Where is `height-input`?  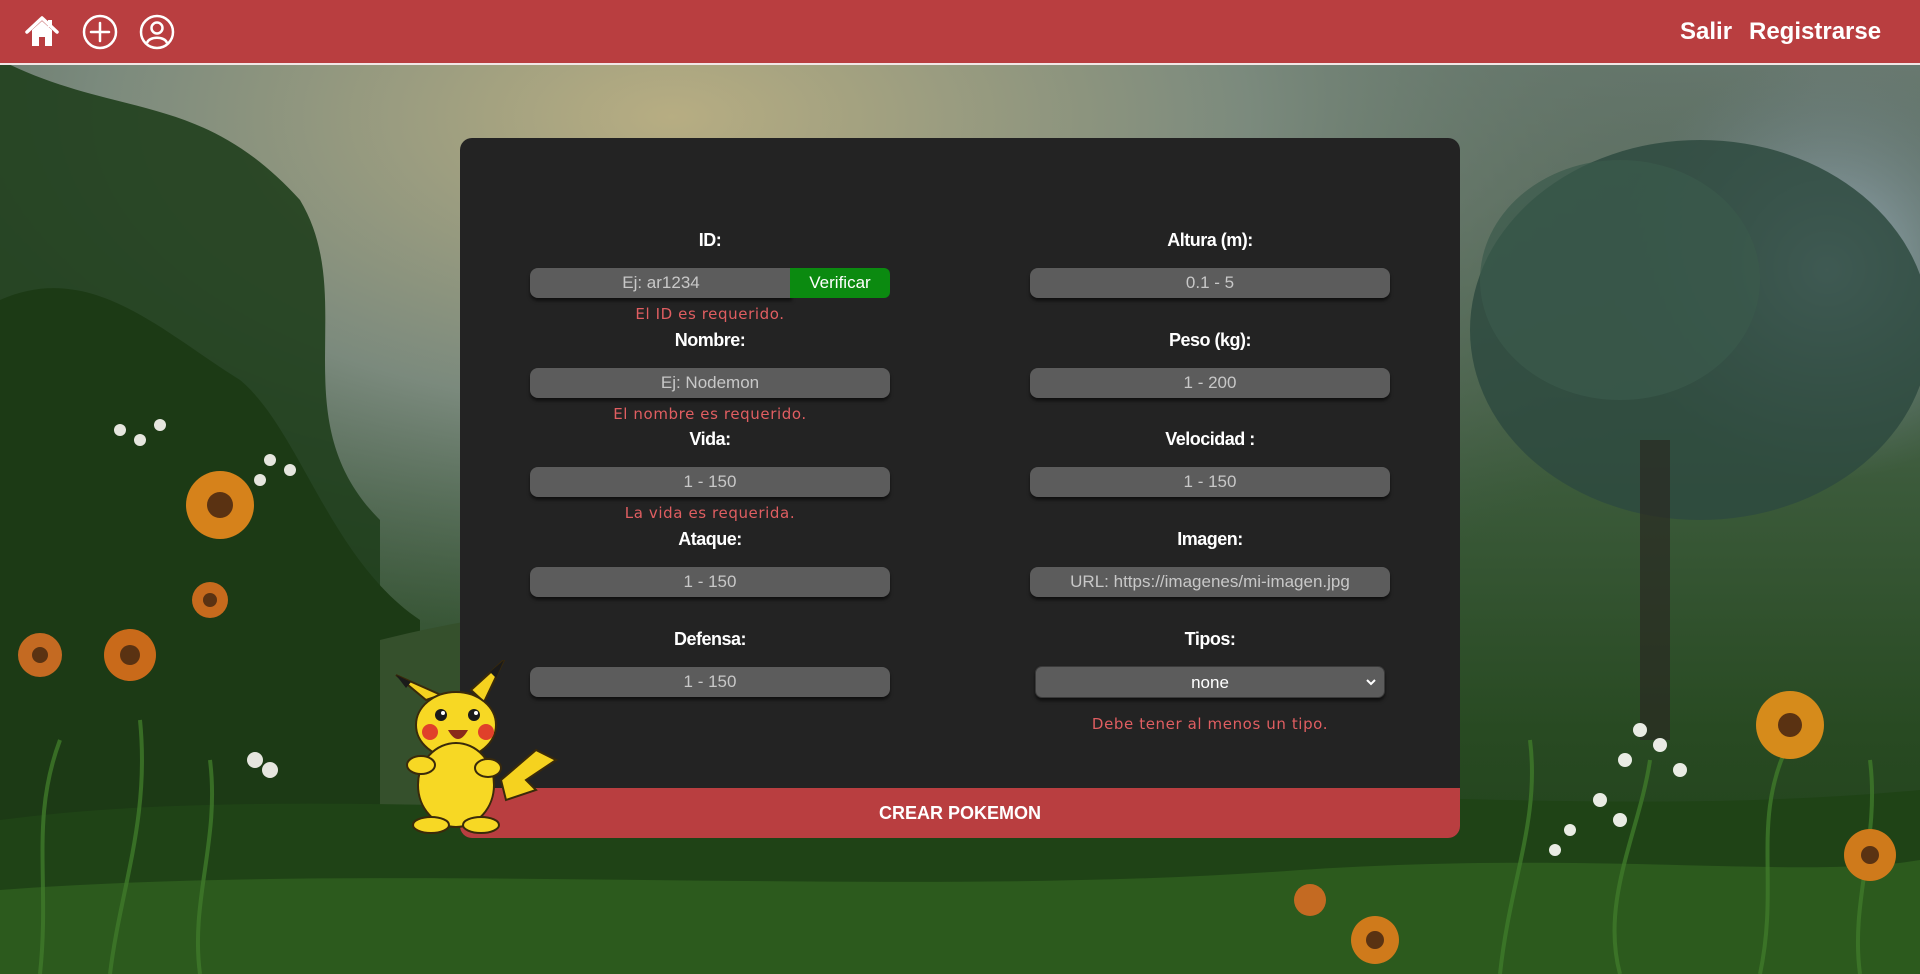
height-input is located at coordinates (1210, 283).